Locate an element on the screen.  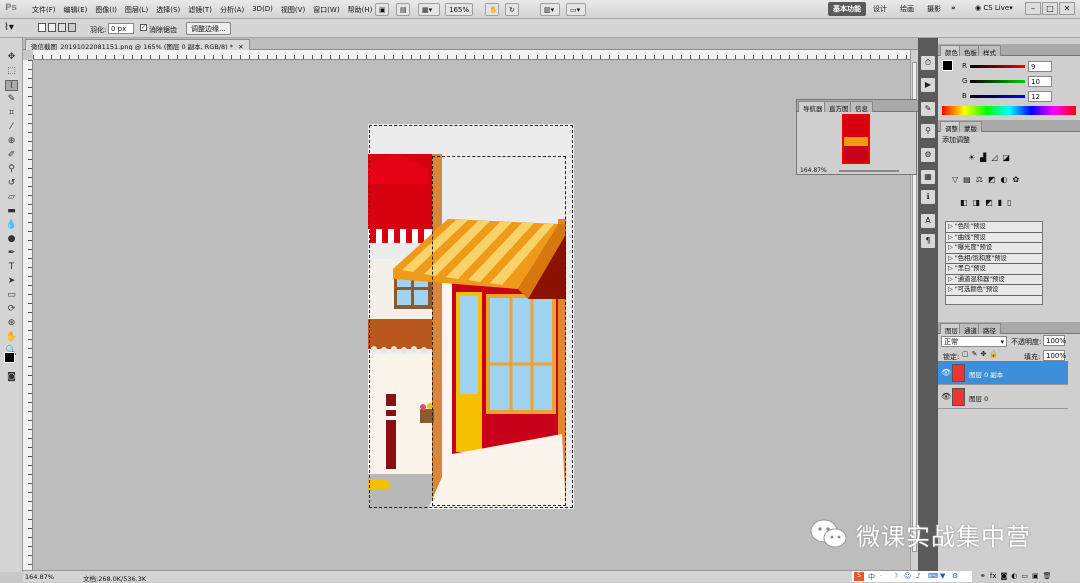
actions-panel-icon: ▶ is located at coordinates (928, 85).